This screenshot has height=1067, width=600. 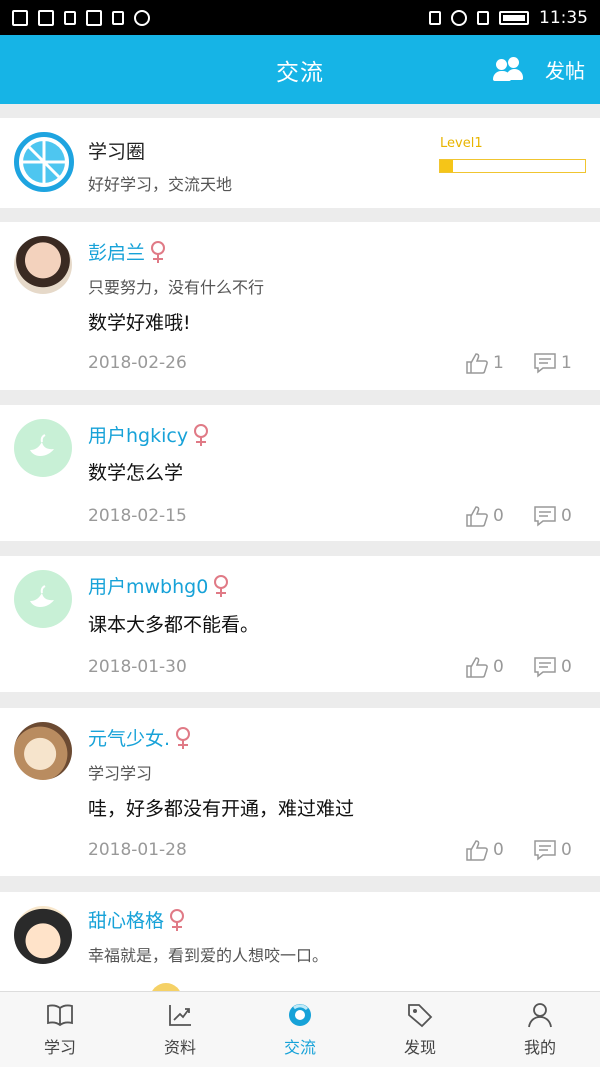 I want to click on chat-circle-icon, so click(x=300, y=1014).